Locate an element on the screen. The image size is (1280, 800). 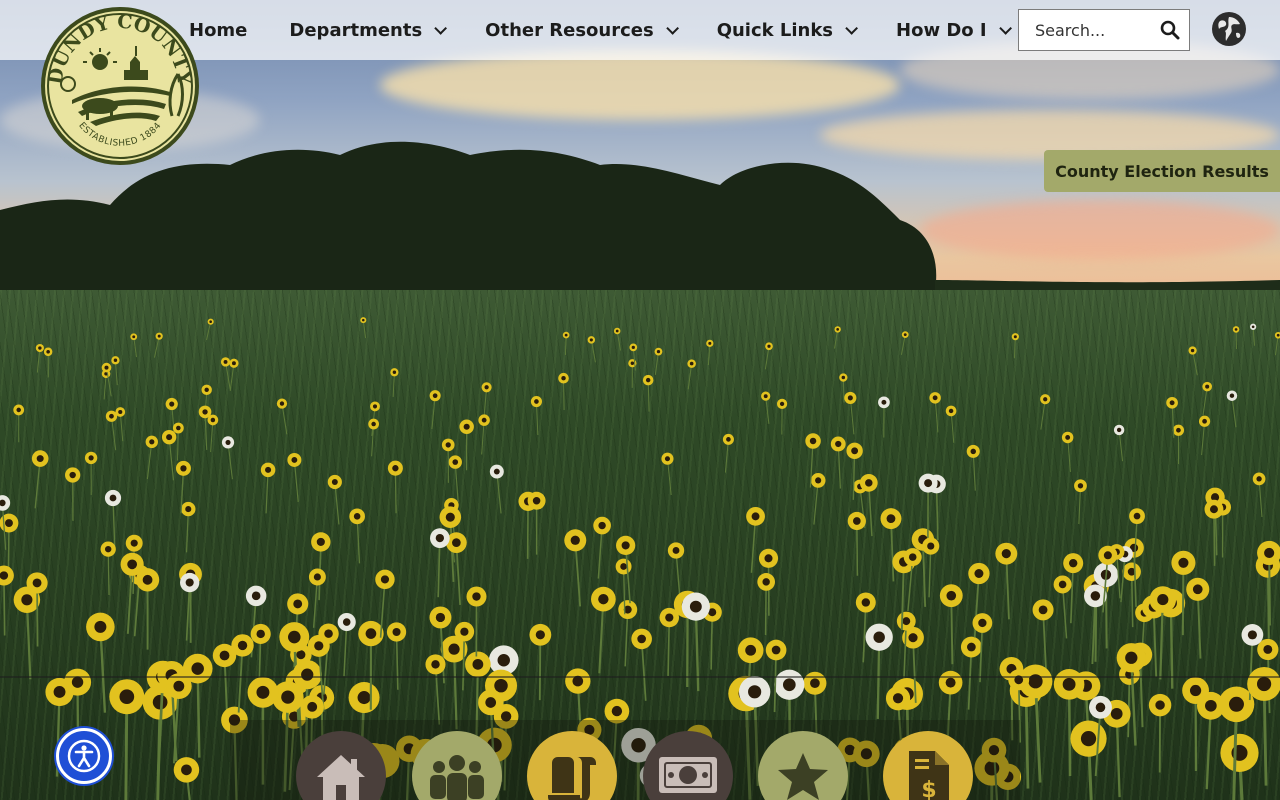
nav-how-do-i: How Do I is located at coordinates (954, 30).